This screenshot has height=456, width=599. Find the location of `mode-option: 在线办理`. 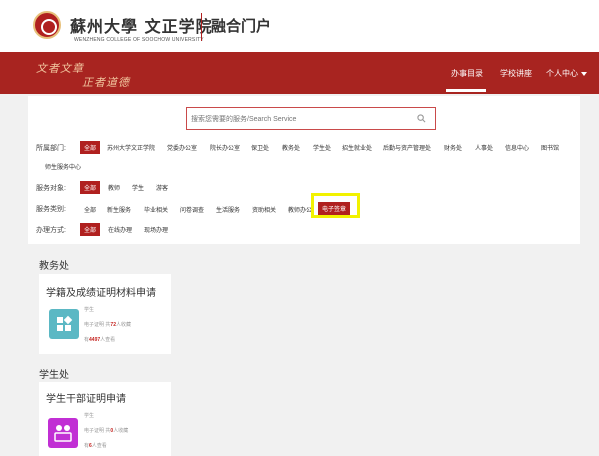

mode-option: 在线办理 is located at coordinates (120, 229).